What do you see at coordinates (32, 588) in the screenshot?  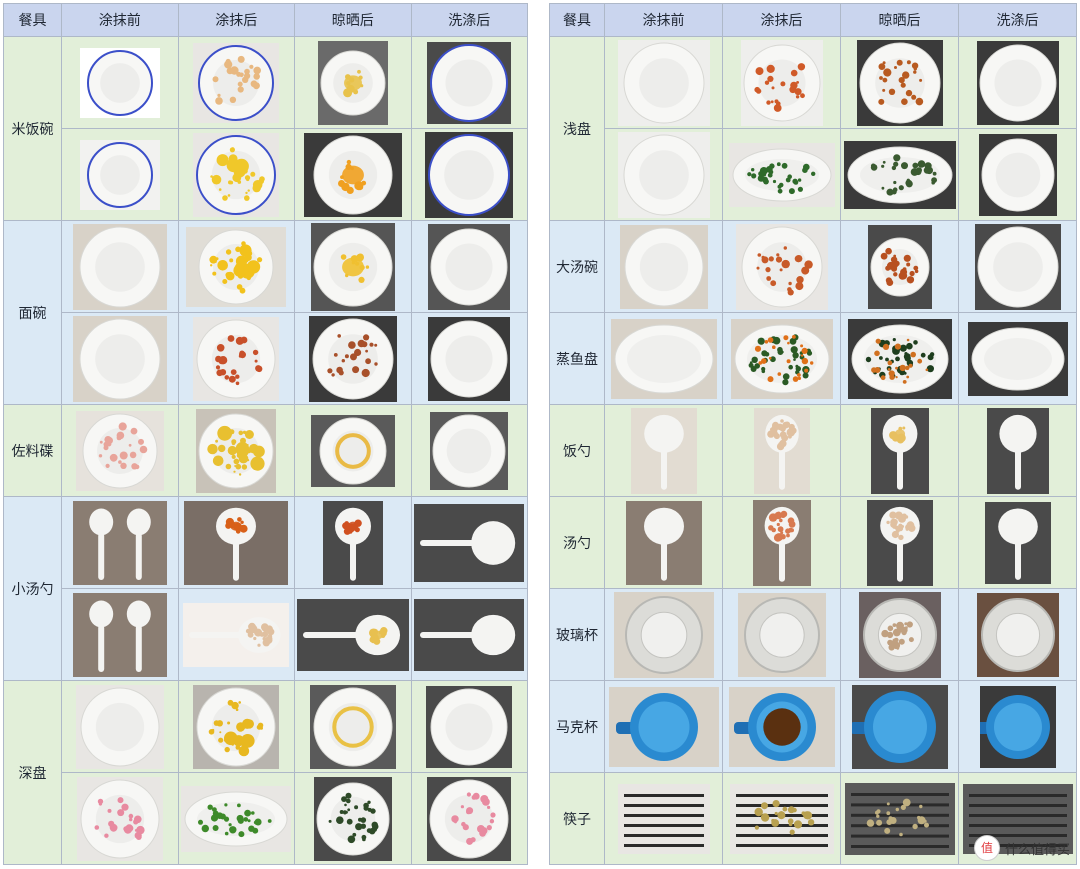 I see `row-label-small-spoon: 小汤勺` at bounding box center [32, 588].